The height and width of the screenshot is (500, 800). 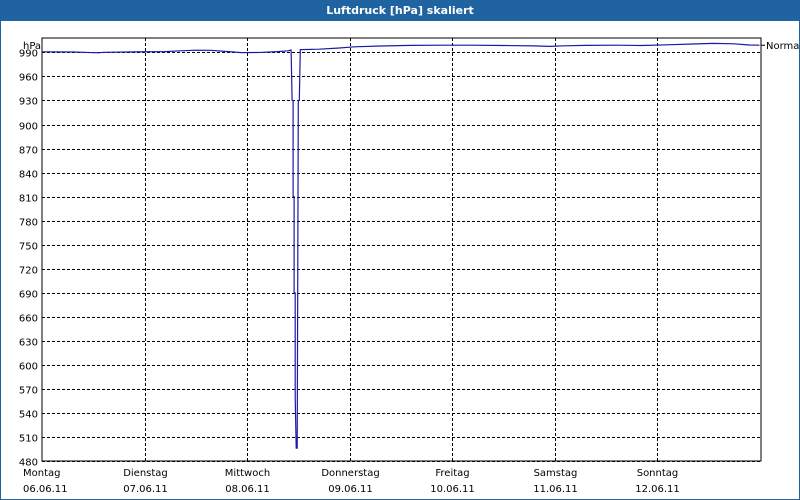 I want to click on y-tick-label: 690, so click(x=28, y=295).